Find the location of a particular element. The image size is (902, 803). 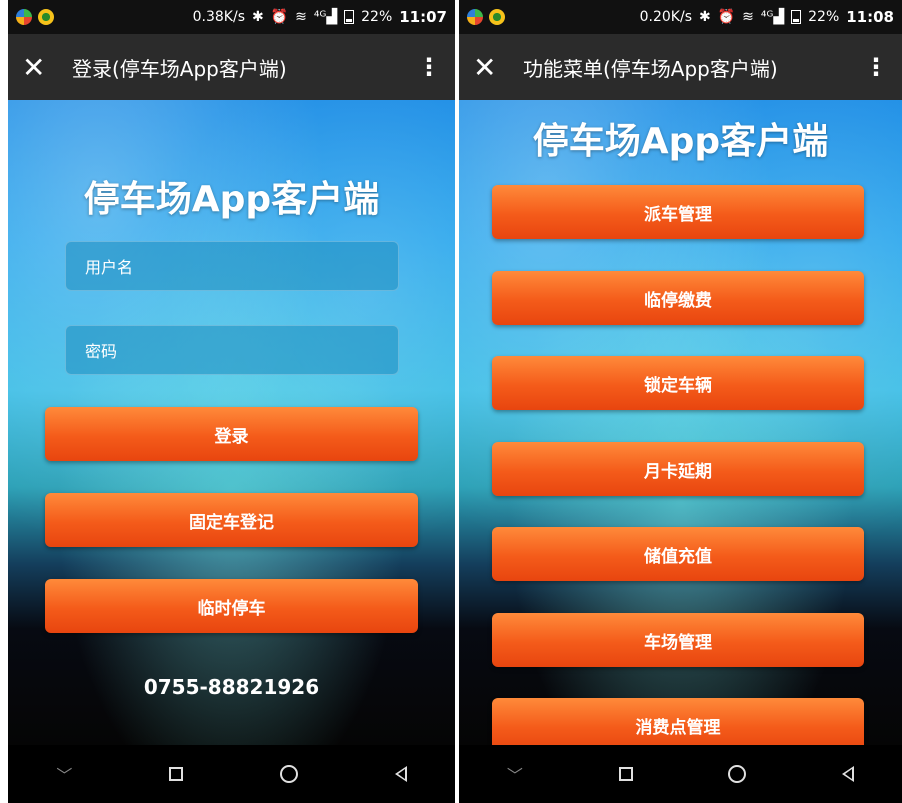

menu-recharge-button: 储值充值 is located at coordinates (678, 554).